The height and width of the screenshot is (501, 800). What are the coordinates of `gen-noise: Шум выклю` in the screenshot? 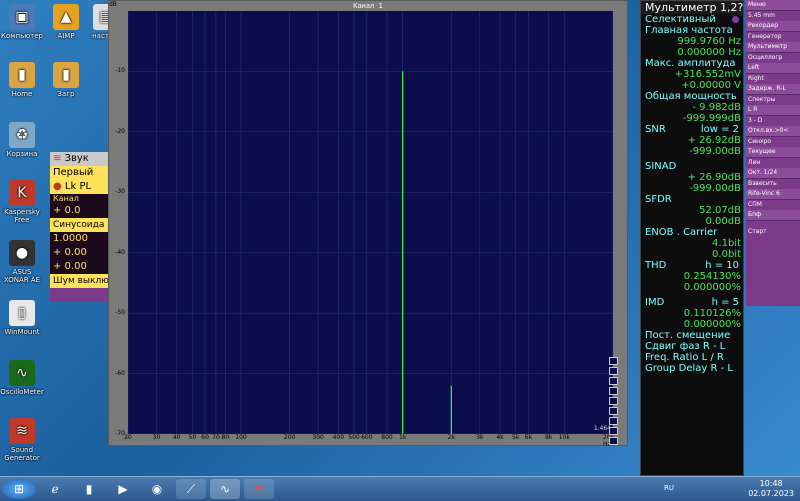 It's located at (79, 281).